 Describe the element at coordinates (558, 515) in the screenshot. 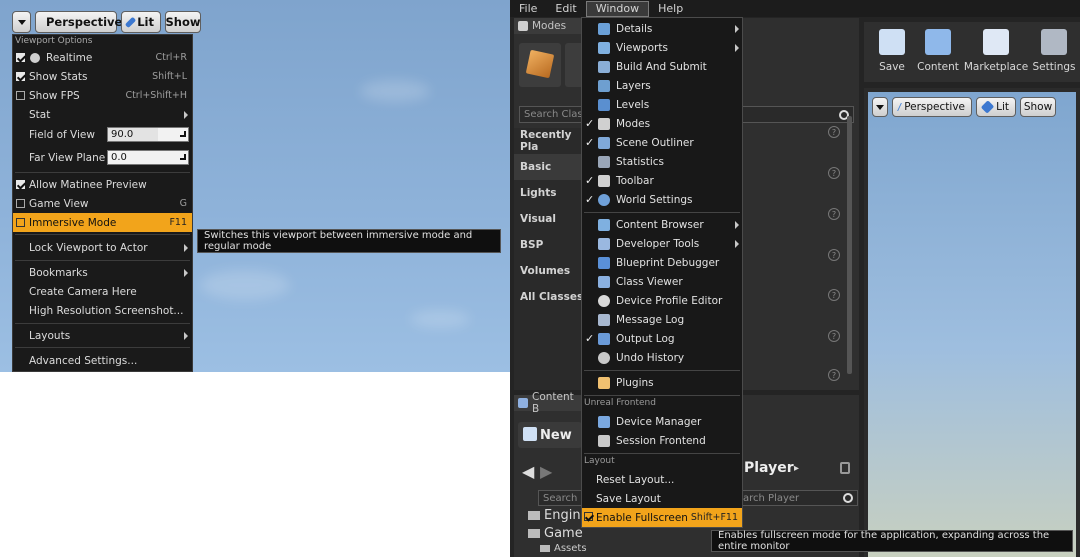

I see `tree-item-engine: Engine` at that location.